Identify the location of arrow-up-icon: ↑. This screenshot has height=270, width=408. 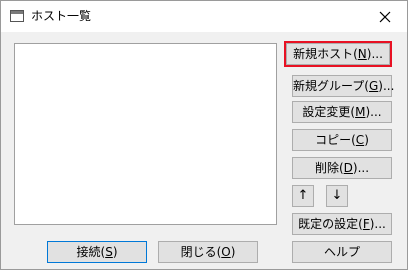
(303, 195).